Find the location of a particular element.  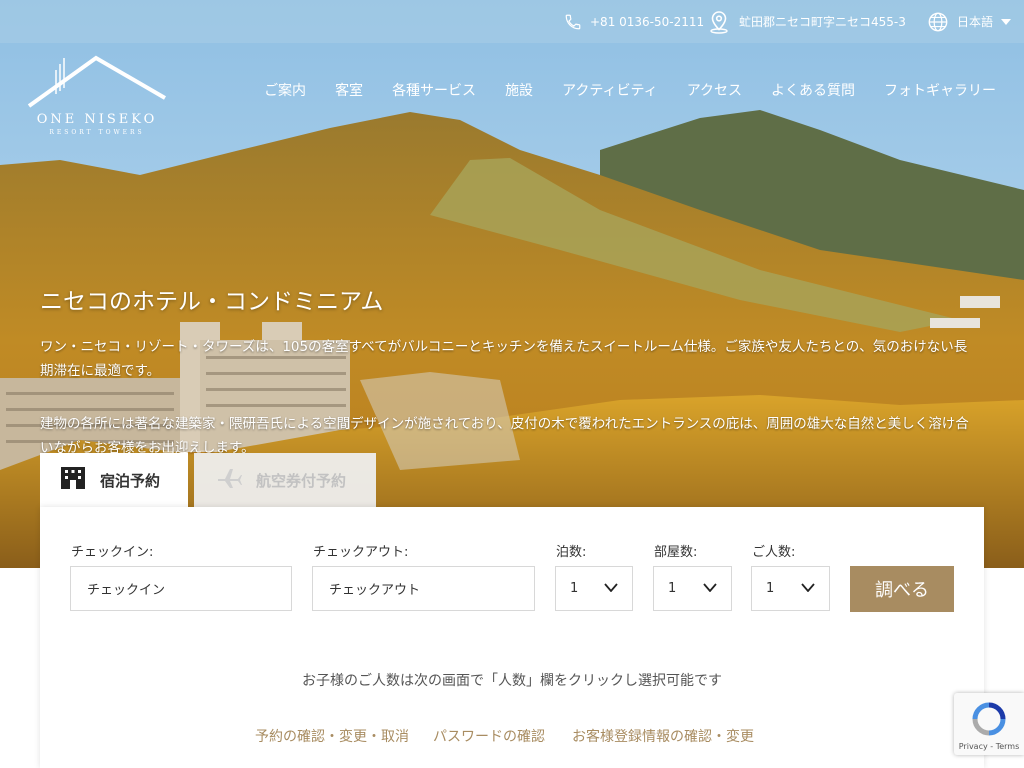

language-selector: 日本語 is located at coordinates (969, 21).